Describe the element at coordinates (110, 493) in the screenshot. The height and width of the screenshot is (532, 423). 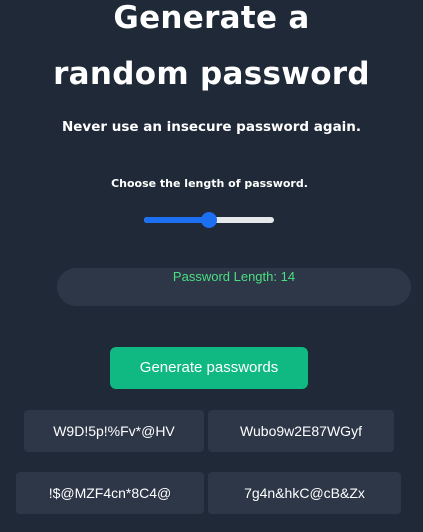
I see `password-option-3: !$@MZF4cn*8C4@` at that location.